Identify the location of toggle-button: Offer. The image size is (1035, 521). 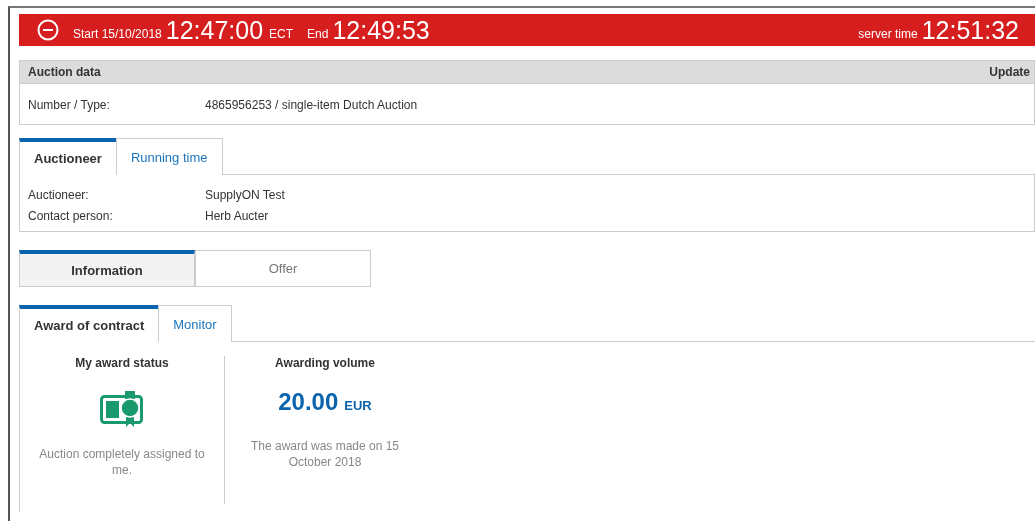
(283, 268).